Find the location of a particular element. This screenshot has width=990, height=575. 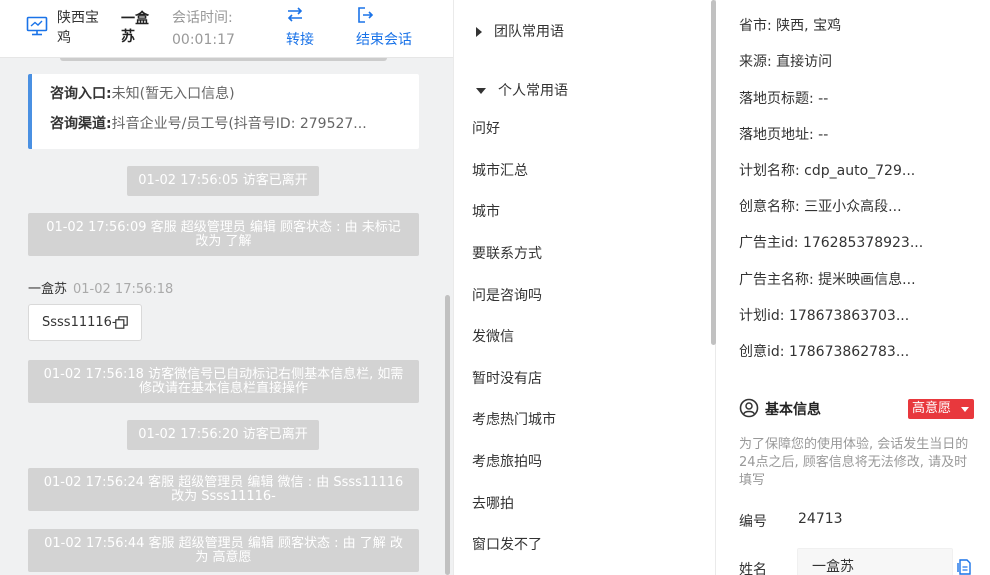

session-time-value: 00:01:17 is located at coordinates (203, 40).